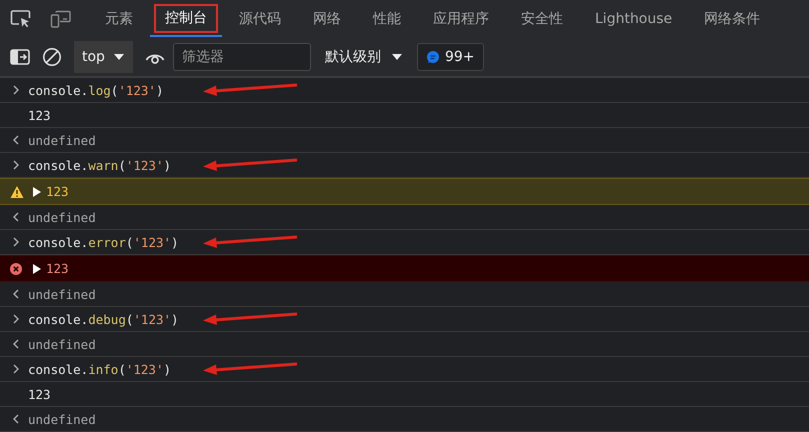 The width and height of the screenshot is (809, 432). Describe the element at coordinates (16, 268) in the screenshot. I see `error-icon` at that location.